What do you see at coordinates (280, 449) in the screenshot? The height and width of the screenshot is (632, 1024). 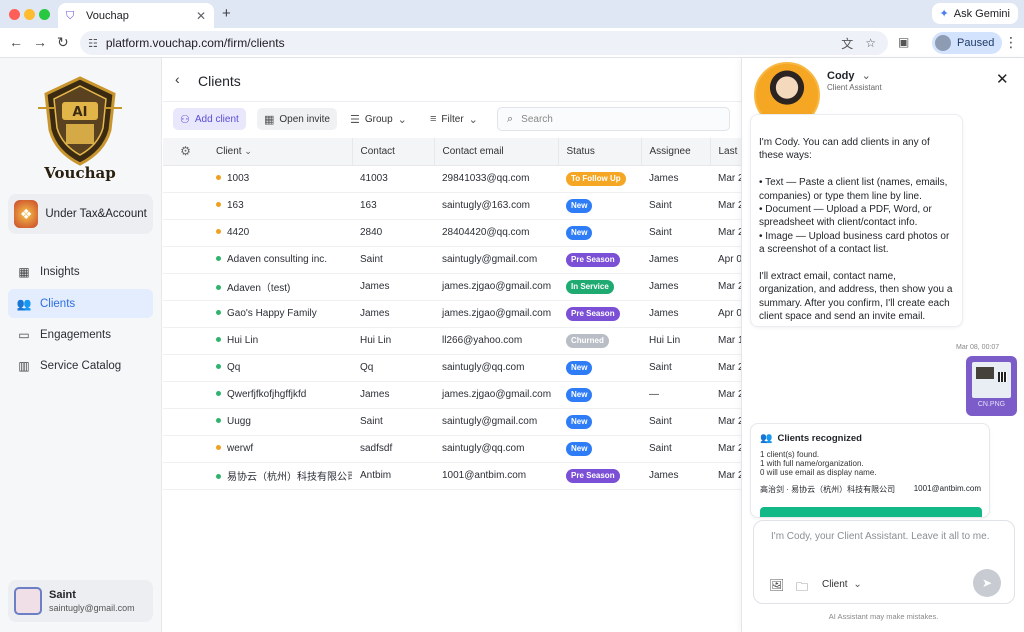 I see `client-cell: werwf` at bounding box center [280, 449].